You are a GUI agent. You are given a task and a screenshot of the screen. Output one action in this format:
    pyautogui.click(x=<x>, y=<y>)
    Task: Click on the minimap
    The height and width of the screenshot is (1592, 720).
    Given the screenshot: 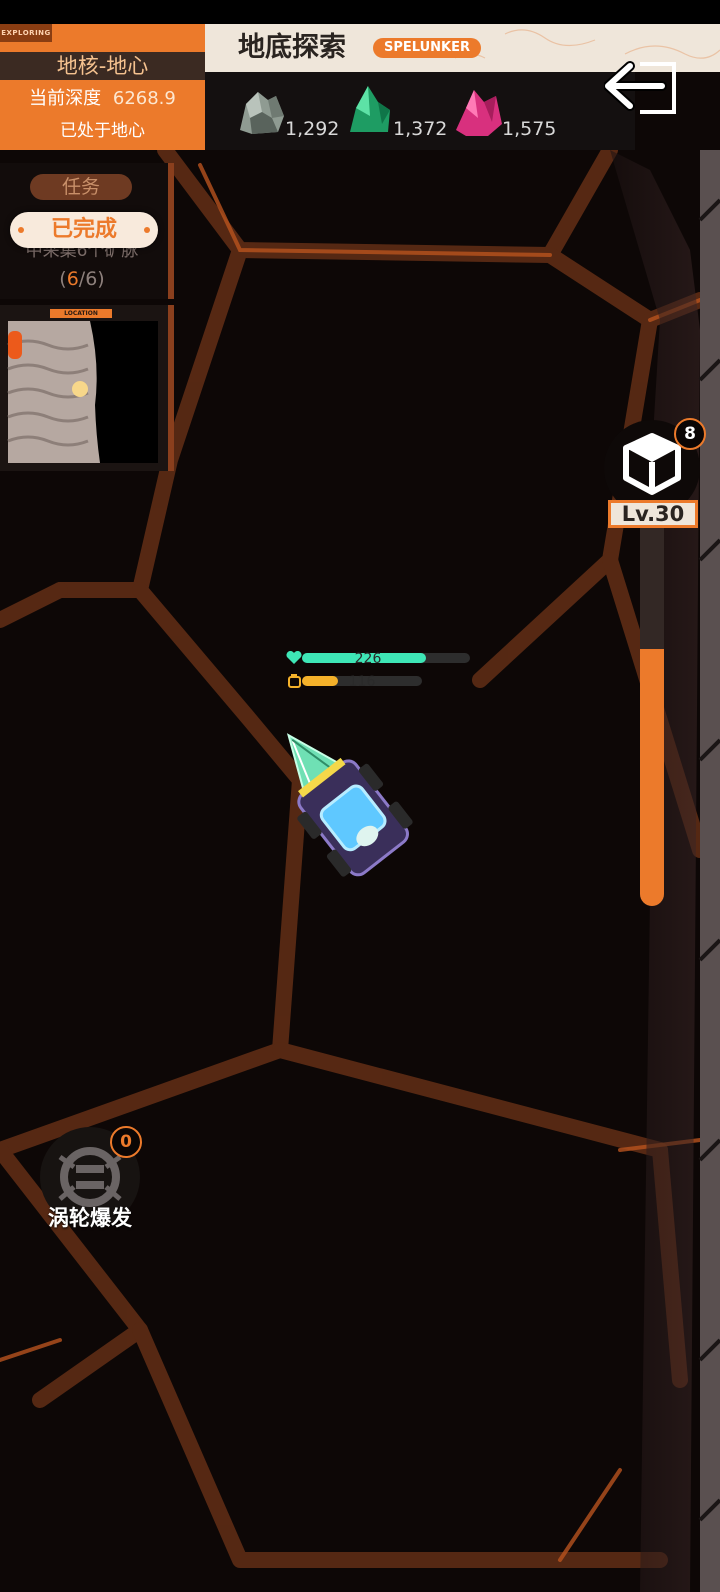 What is the action you would take?
    pyautogui.click(x=87, y=388)
    